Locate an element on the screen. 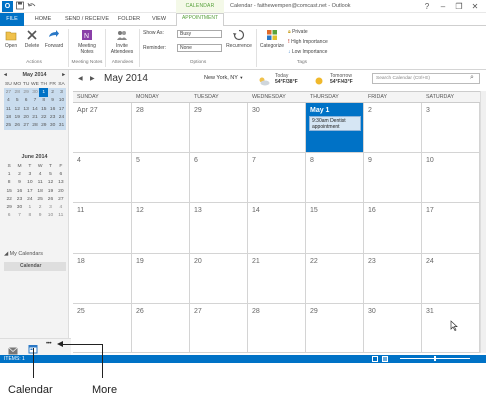  more-options-icon: • • • is located at coordinates (49, 344).